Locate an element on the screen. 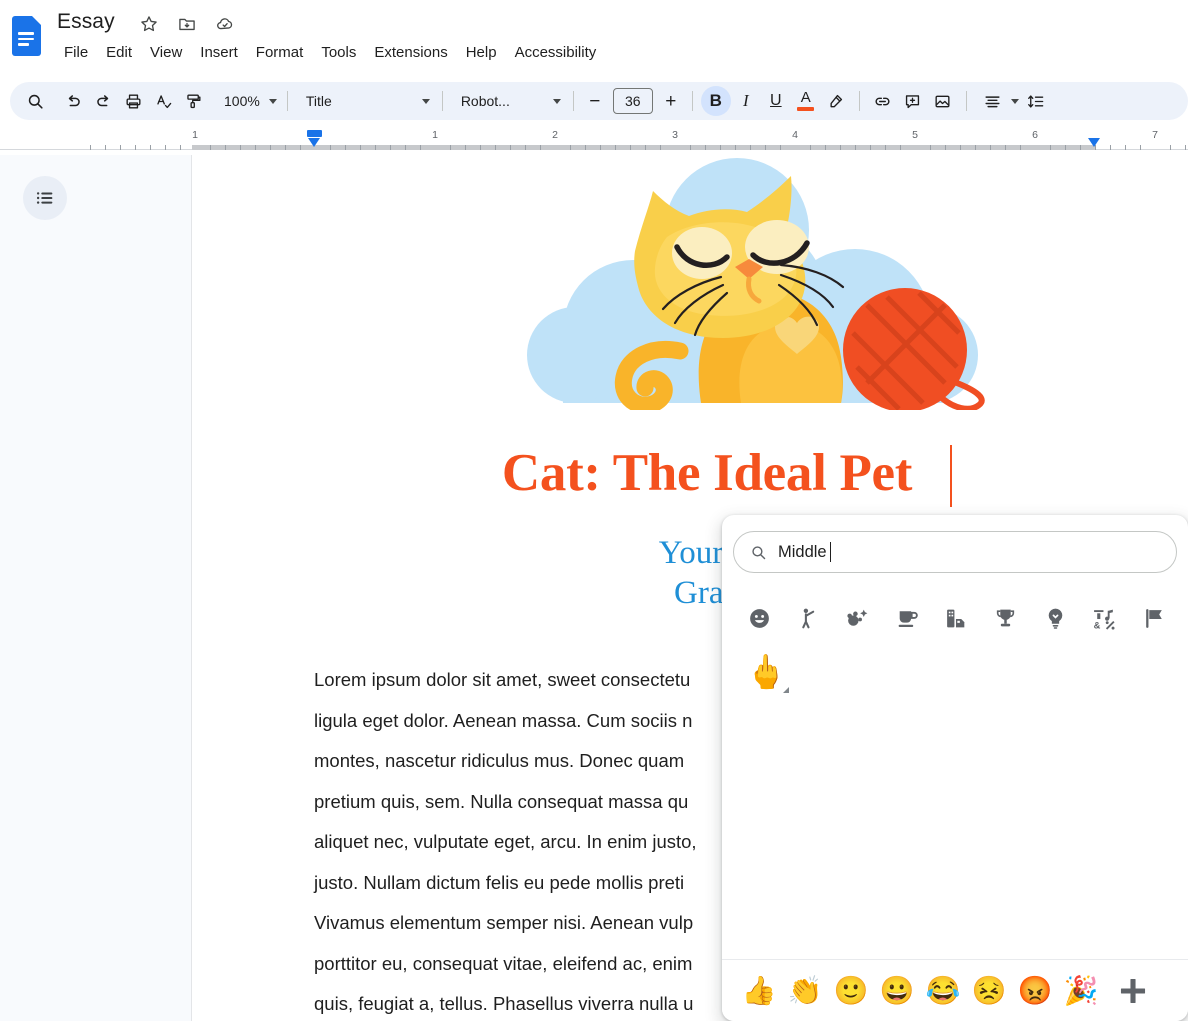 Image resolution: width=1188 pixels, height=1021 pixels. highlight-color-icon is located at coordinates (836, 101).